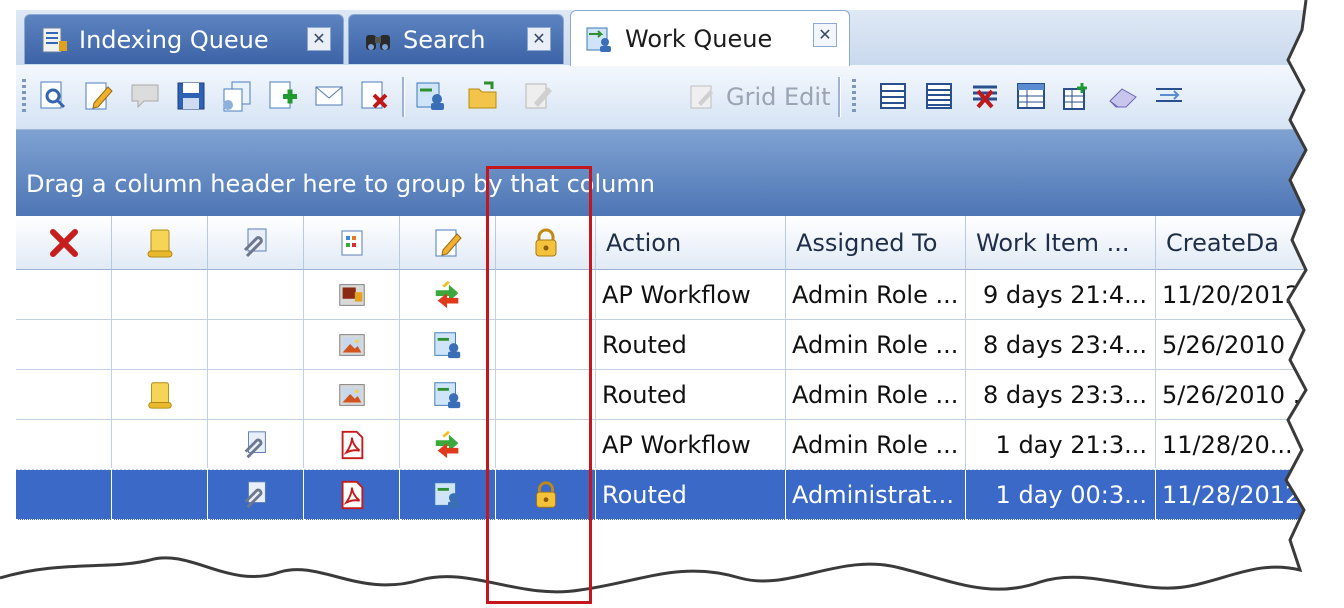 This screenshot has height=608, width=1344. I want to click on tab-strip: Indexing Queue ✕ Search ✕ Work Queue ✕, so click(661, 38).